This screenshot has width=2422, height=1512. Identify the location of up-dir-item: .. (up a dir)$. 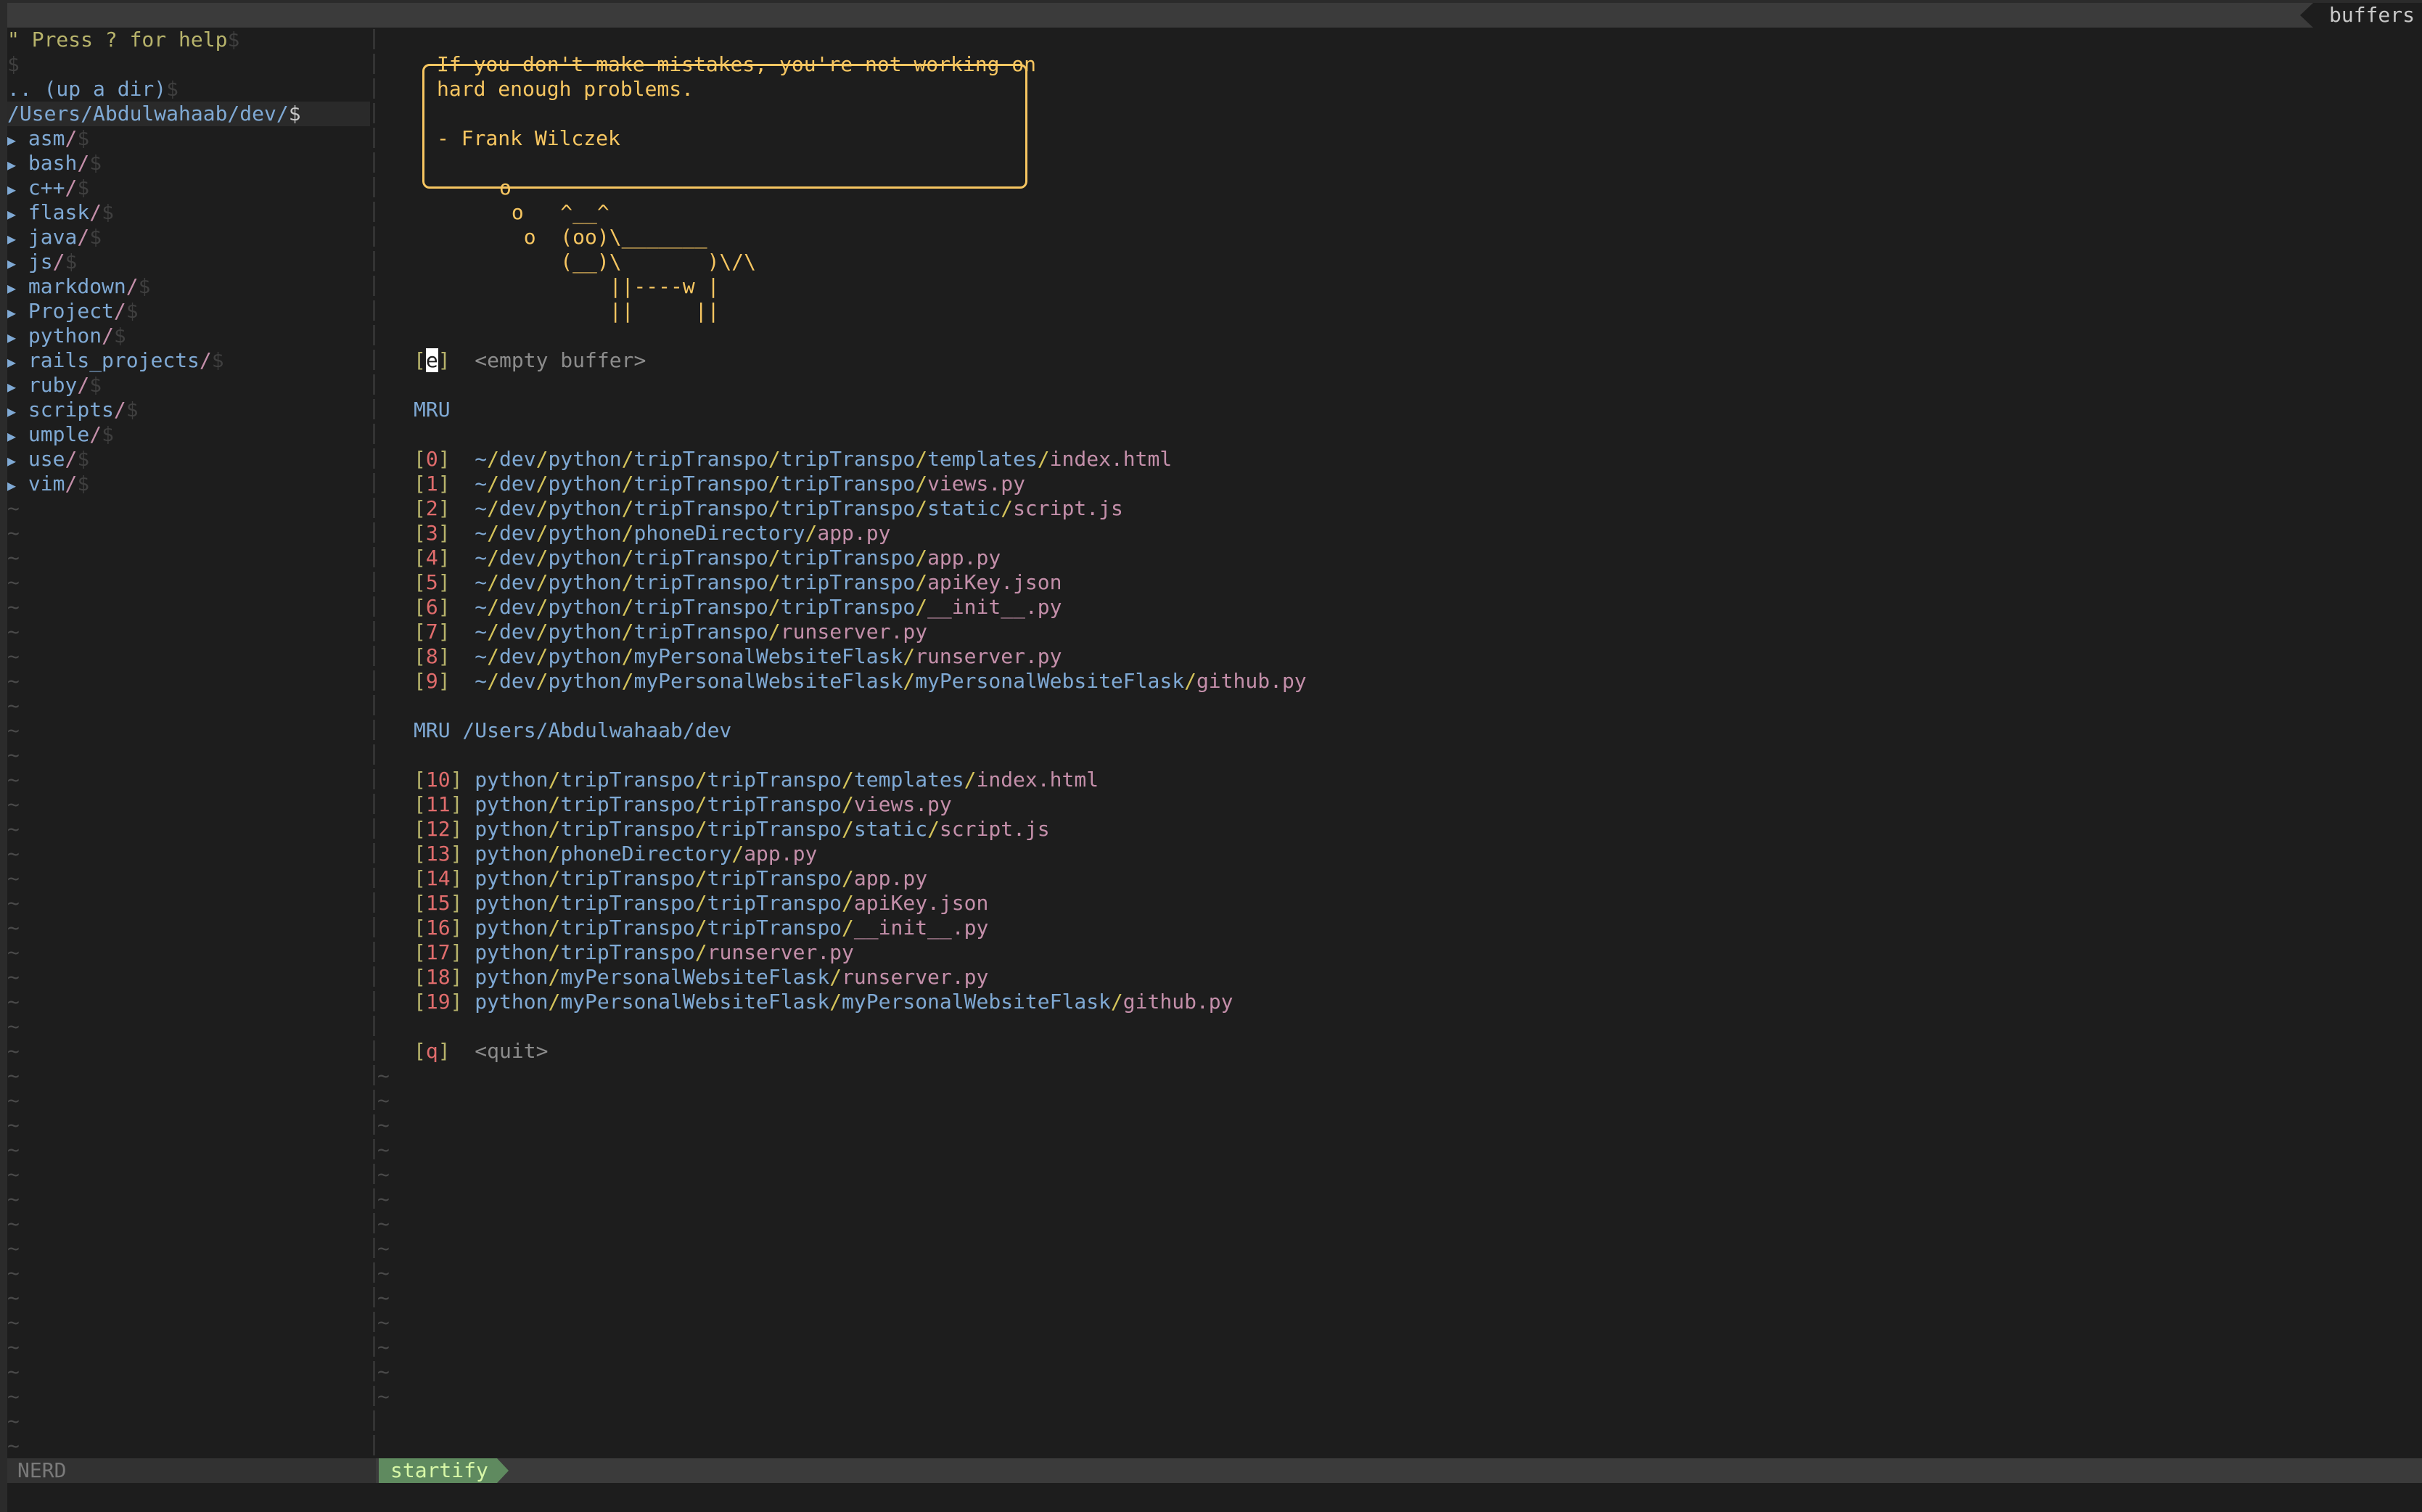
(188, 89).